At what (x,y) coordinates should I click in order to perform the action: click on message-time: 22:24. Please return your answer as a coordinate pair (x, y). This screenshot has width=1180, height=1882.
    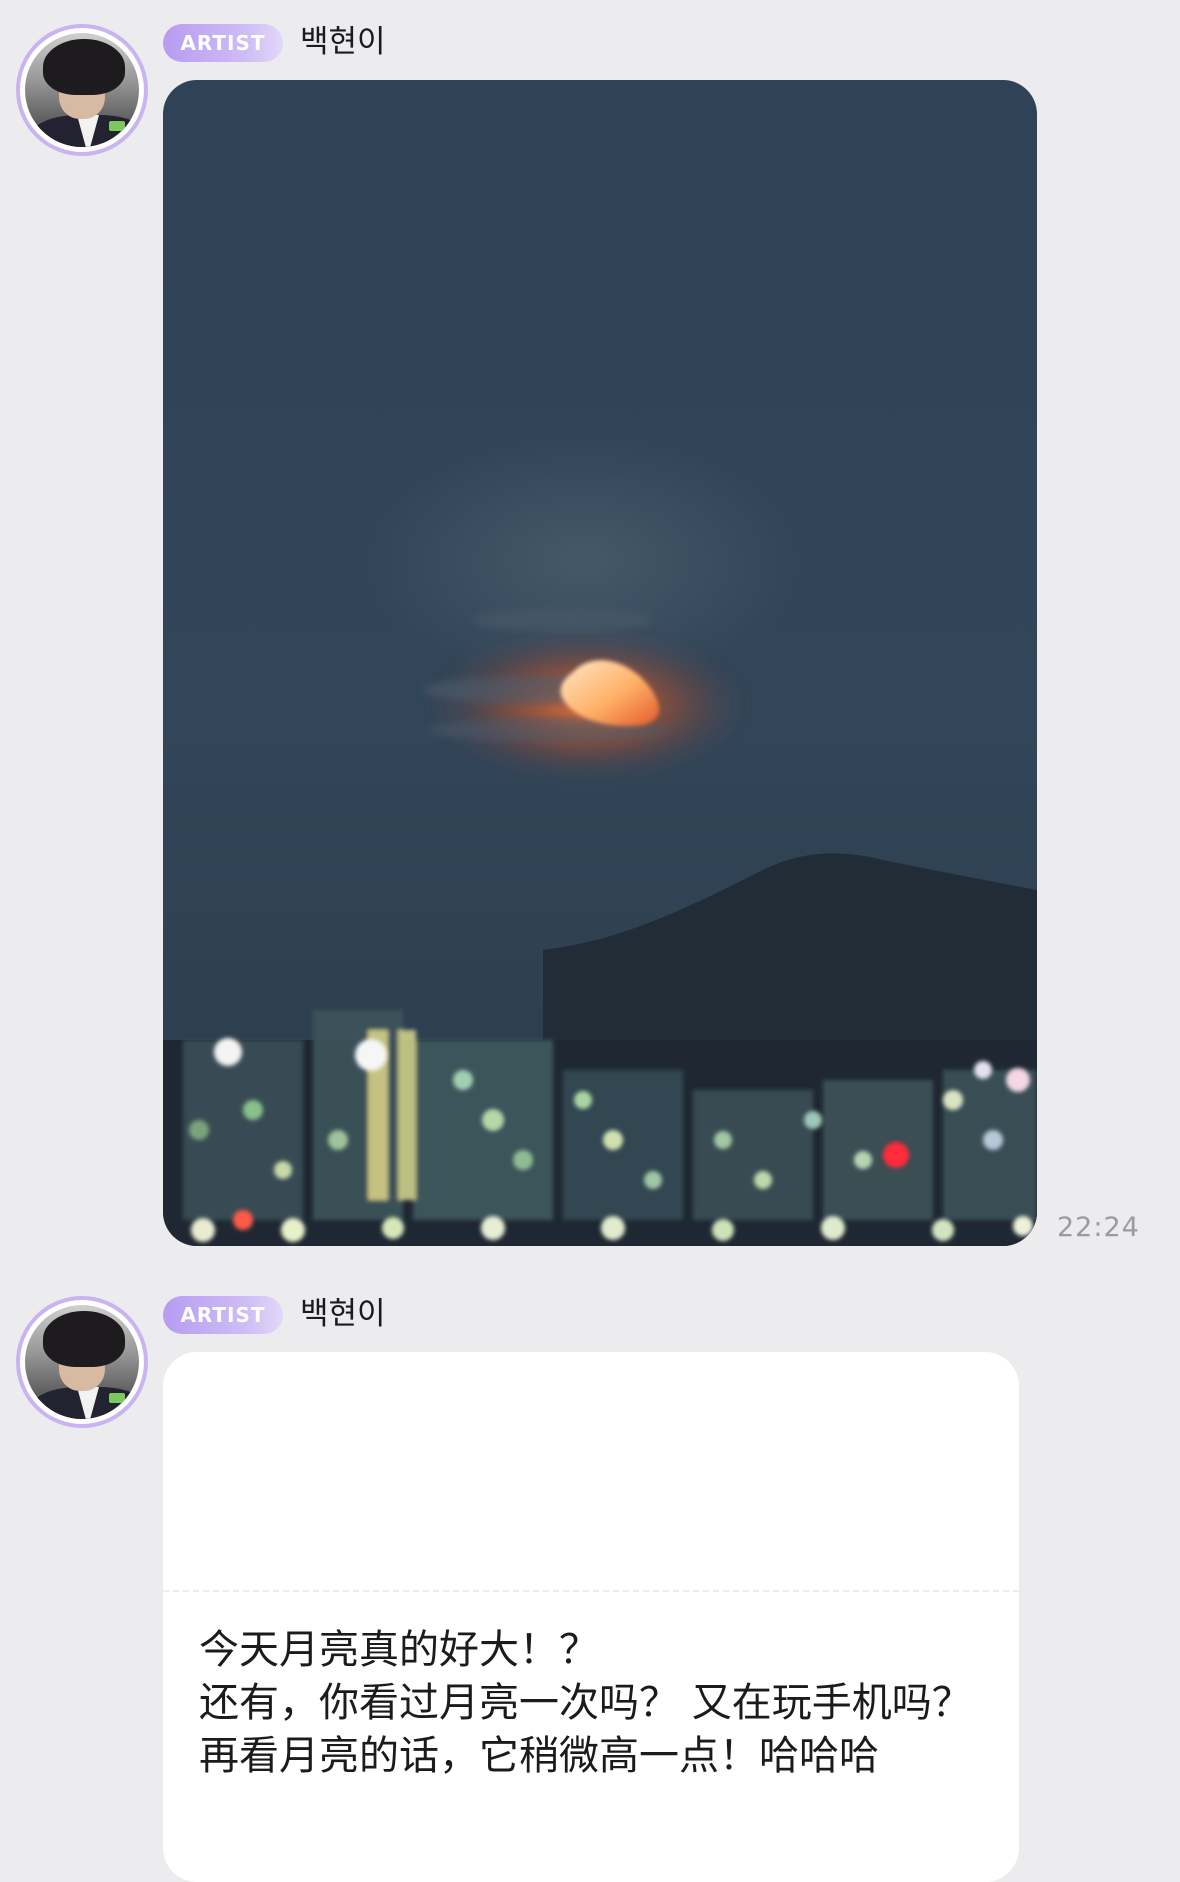
    Looking at the image, I should click on (1098, 1227).